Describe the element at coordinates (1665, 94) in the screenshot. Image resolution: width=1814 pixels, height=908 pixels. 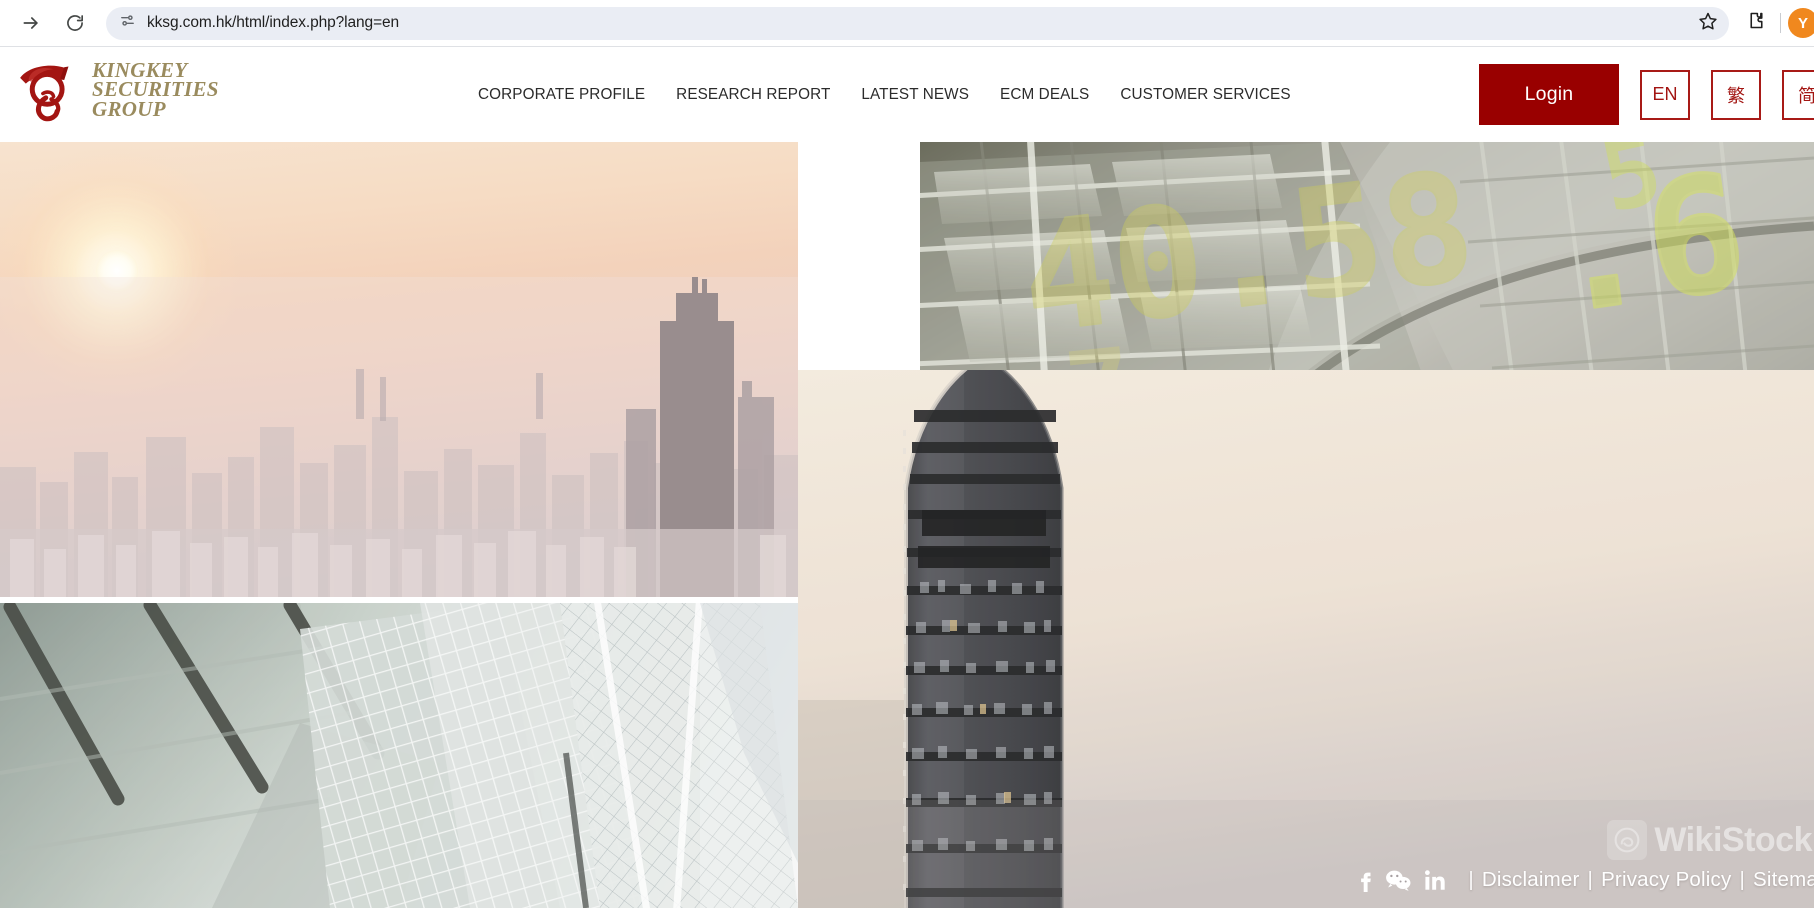
I see `lang-en: EN` at that location.